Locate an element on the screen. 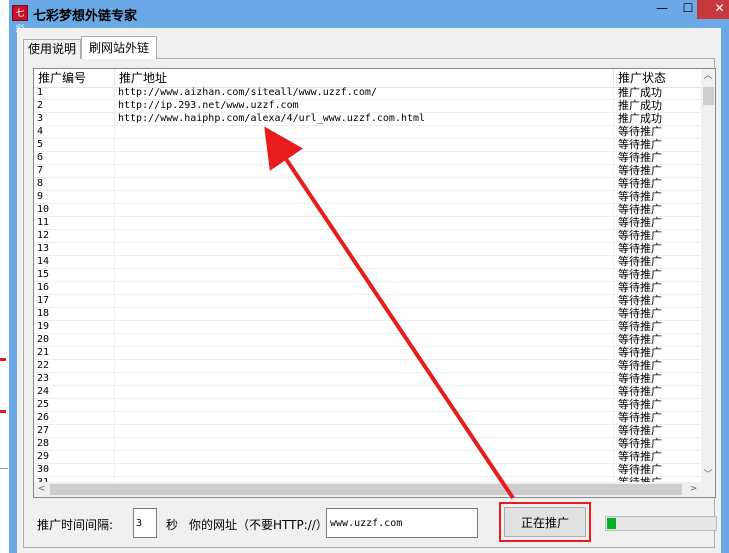 This screenshot has height=553, width=729. progress-bar-fill is located at coordinates (611, 523).